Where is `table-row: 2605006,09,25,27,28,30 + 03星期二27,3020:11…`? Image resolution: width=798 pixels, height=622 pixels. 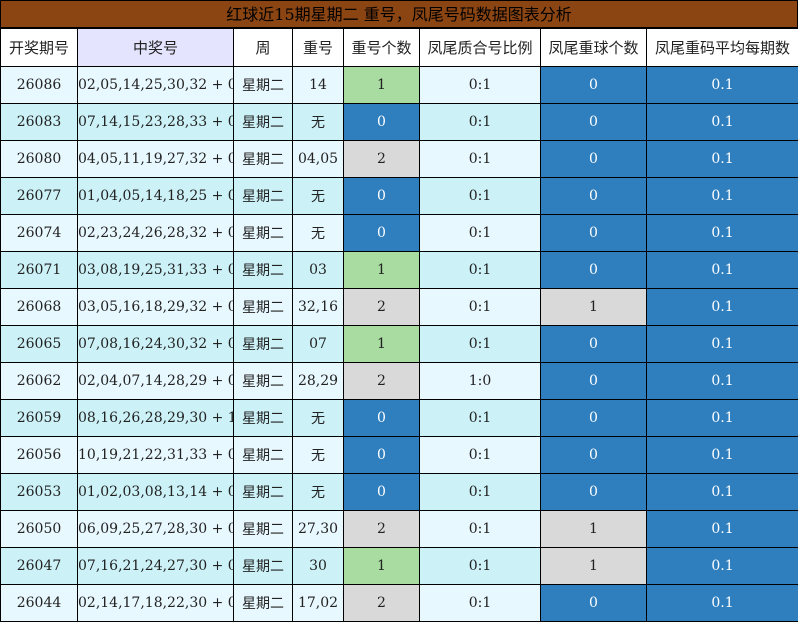
table-row: 2605006,09,25,27,28,30 + 03星期二27,3020:11… is located at coordinates (399, 529).